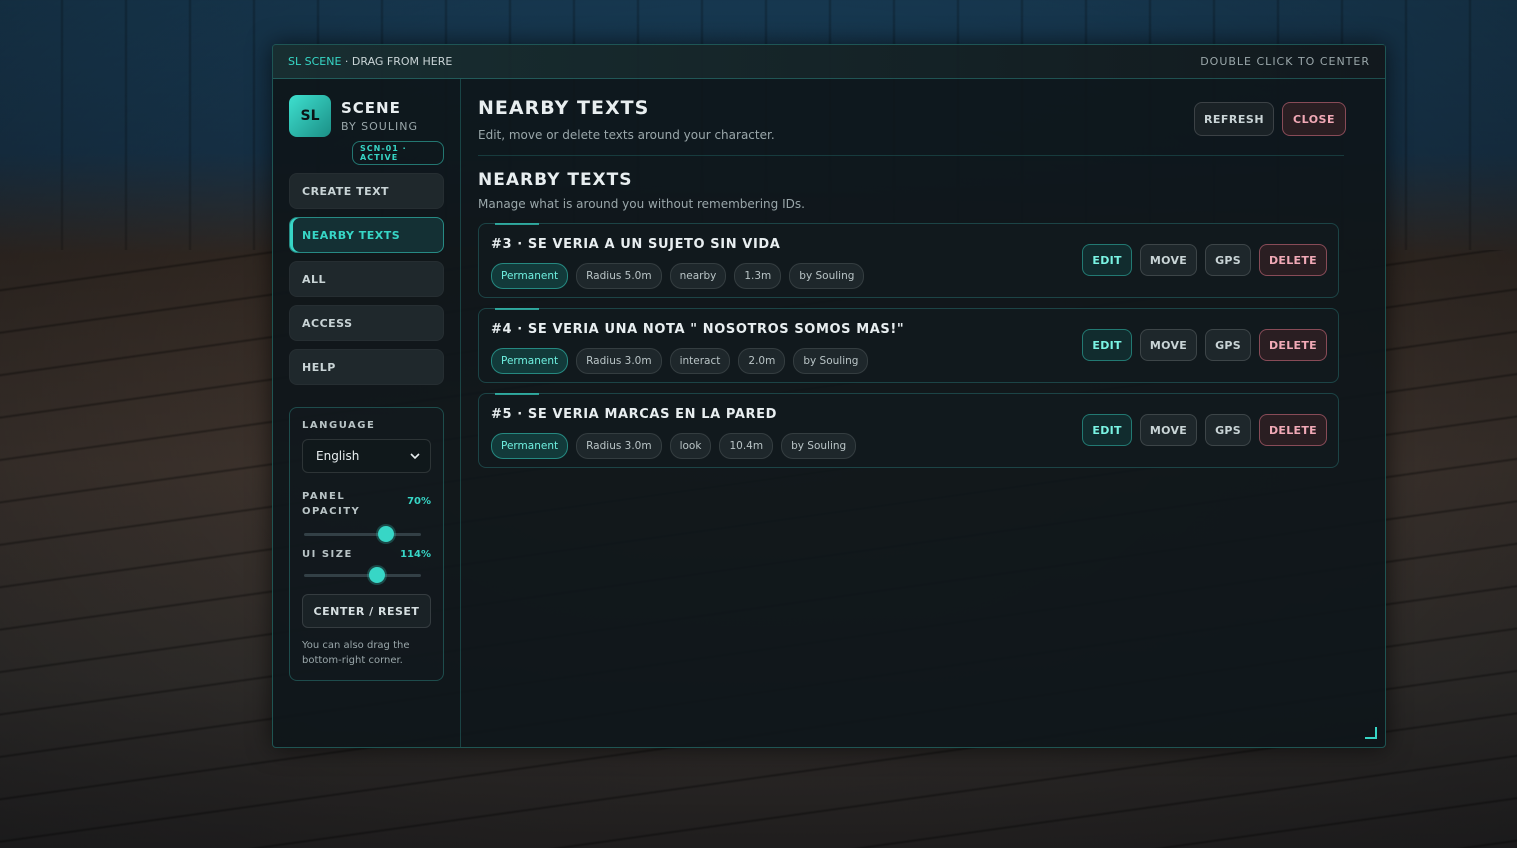 This screenshot has height=848, width=1517. What do you see at coordinates (1371, 733) in the screenshot?
I see `resize-grip-icon` at bounding box center [1371, 733].